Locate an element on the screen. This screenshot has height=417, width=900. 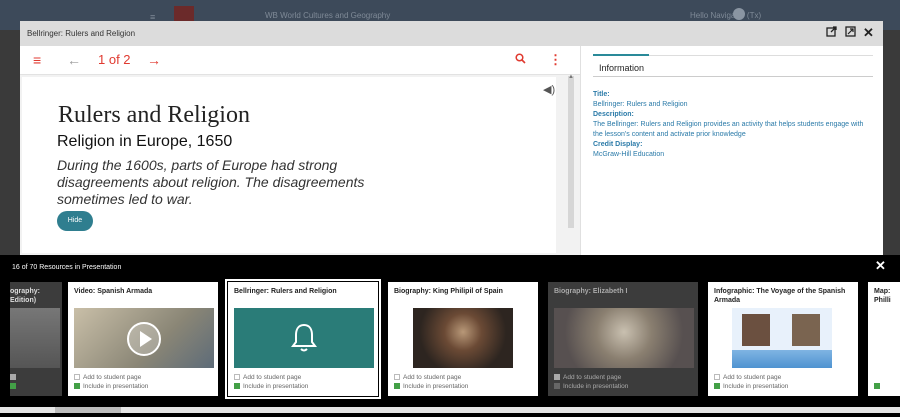
speaker-icon: ◀) is located at coordinates (549, 89).